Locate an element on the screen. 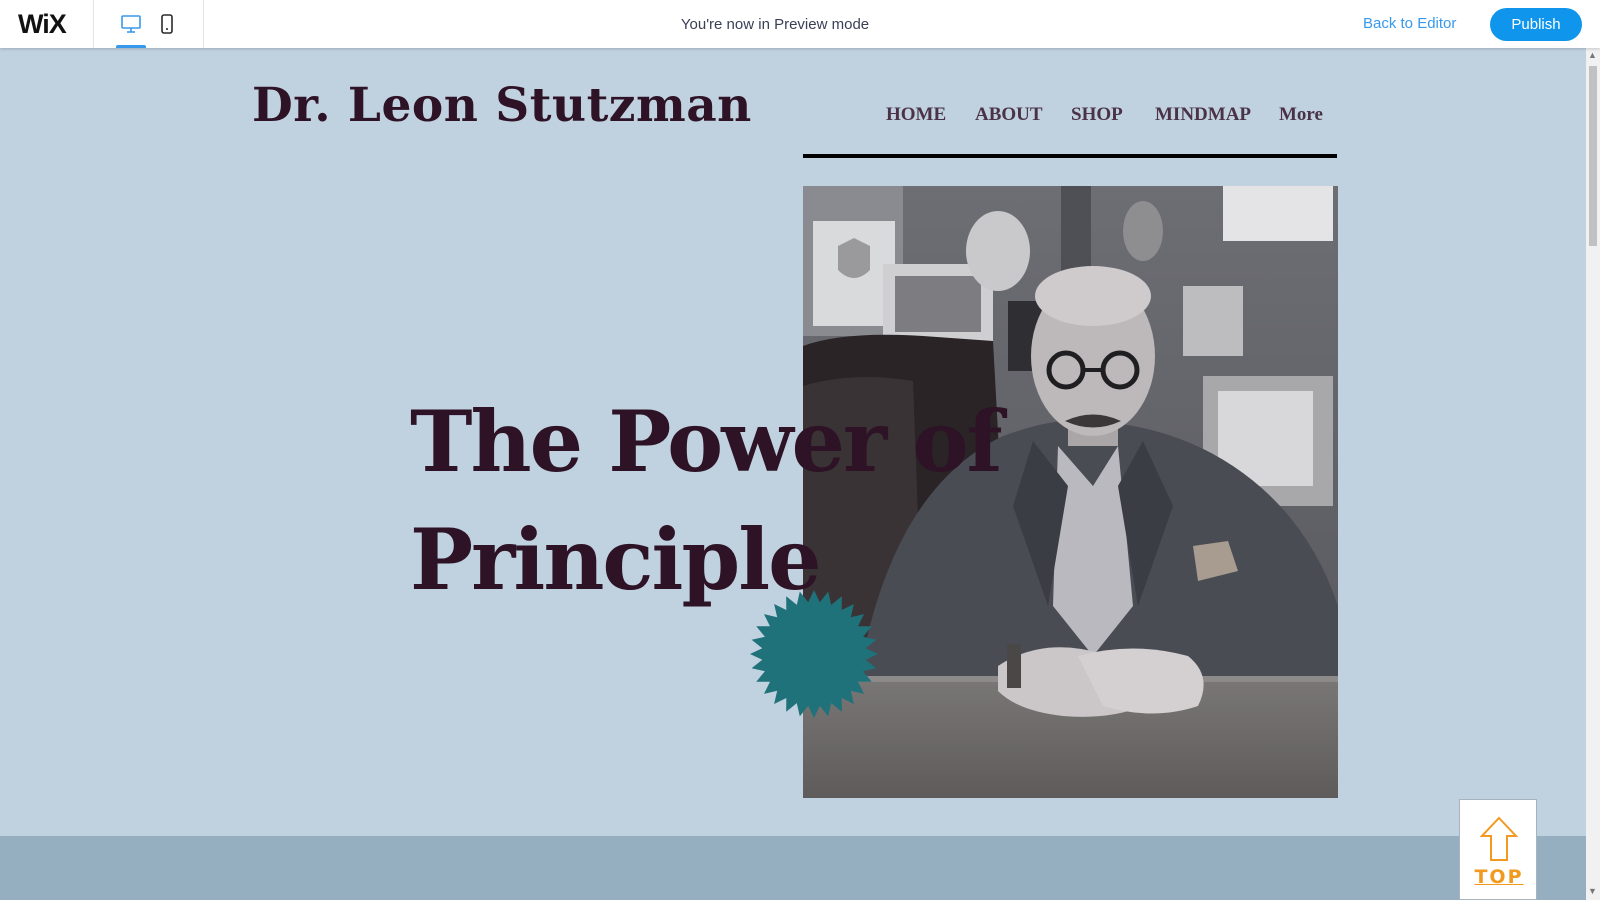 The image size is (1600, 900). hero-heading: The Power of Principle is located at coordinates (706, 501).